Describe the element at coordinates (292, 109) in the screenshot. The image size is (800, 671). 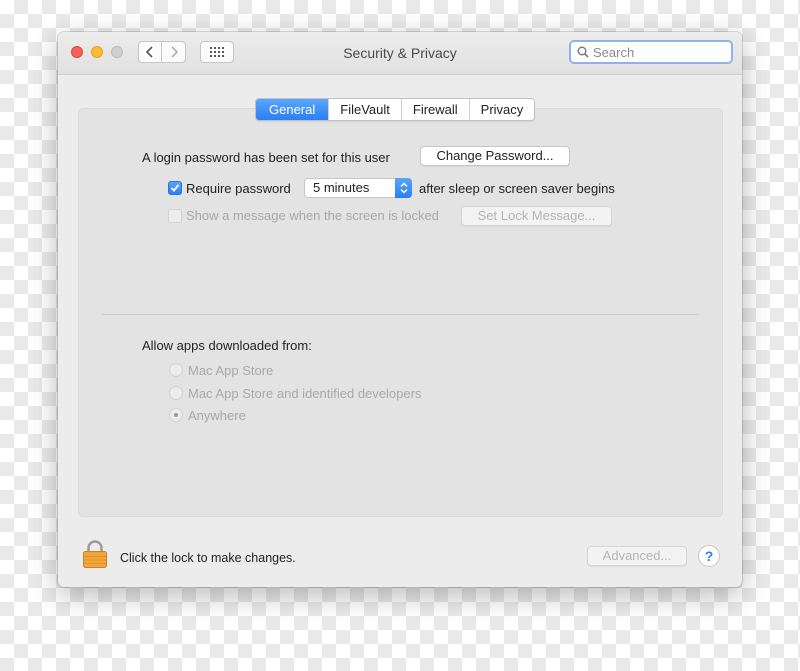
I see `tab-general: General` at that location.